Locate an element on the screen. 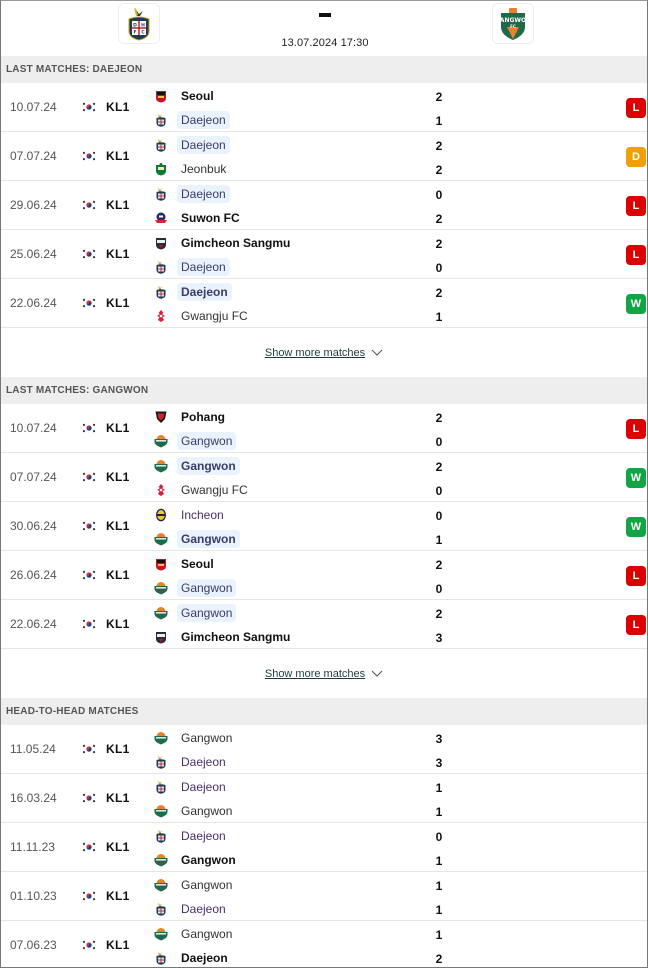  svg-text: F is located at coordinates (134, 32).